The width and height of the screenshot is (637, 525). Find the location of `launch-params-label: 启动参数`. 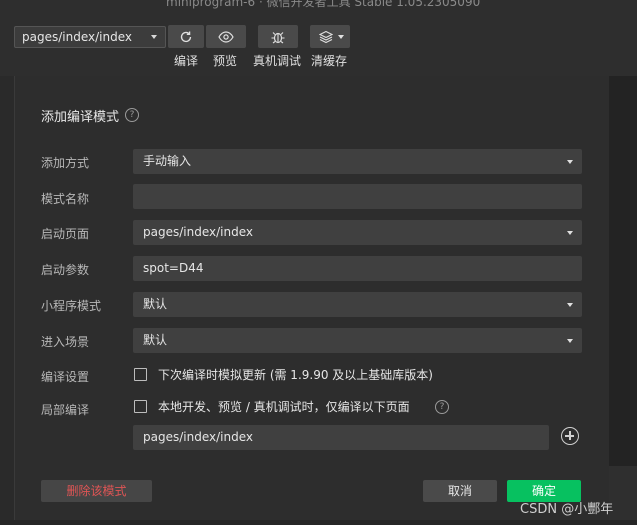

launch-params-label: 启动参数 is located at coordinates (65, 270).